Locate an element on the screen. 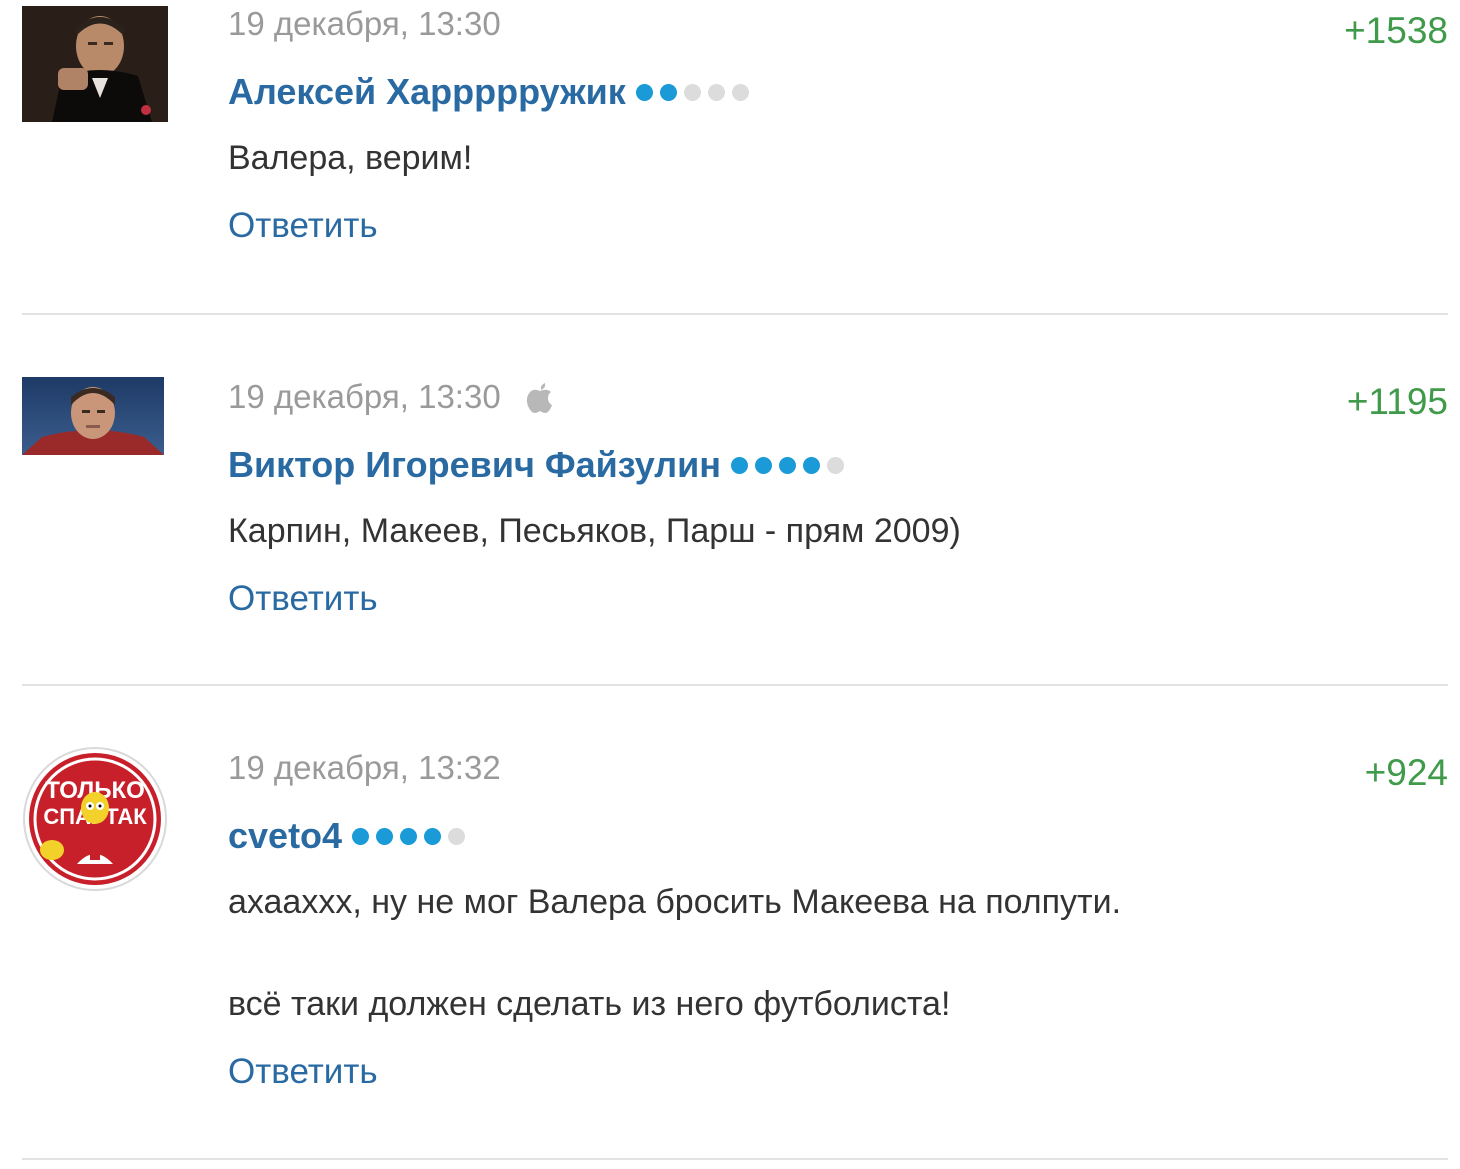 This screenshot has height=1169, width=1460. godfather-avatar-icon is located at coordinates (95, 64).